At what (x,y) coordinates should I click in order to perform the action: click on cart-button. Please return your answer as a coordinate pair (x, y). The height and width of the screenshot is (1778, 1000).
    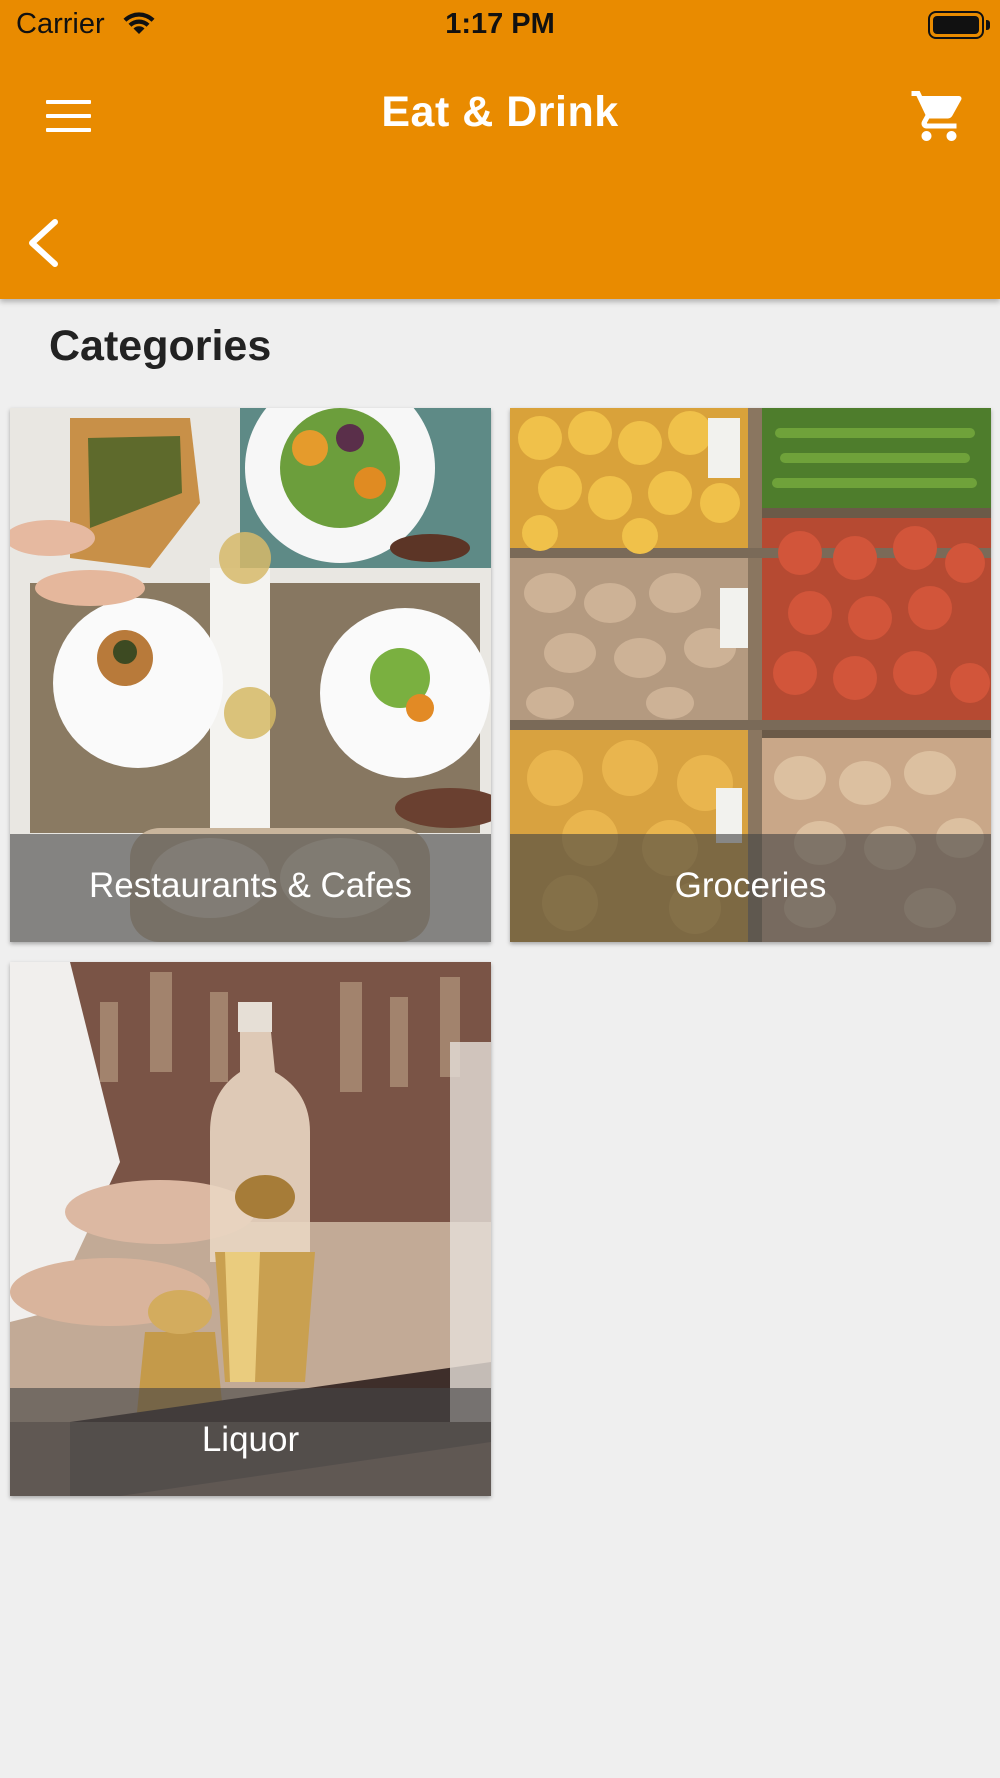
    Looking at the image, I should click on (939, 116).